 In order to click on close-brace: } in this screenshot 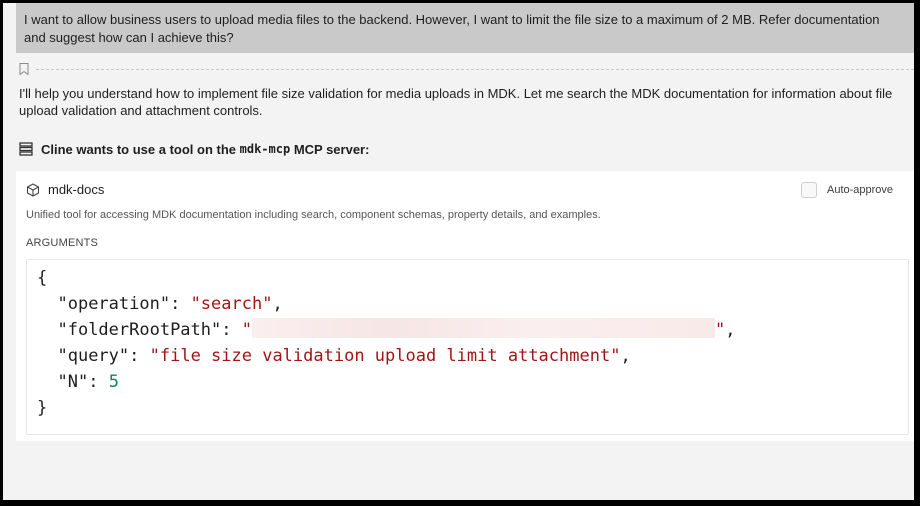, I will do `click(42, 408)`.